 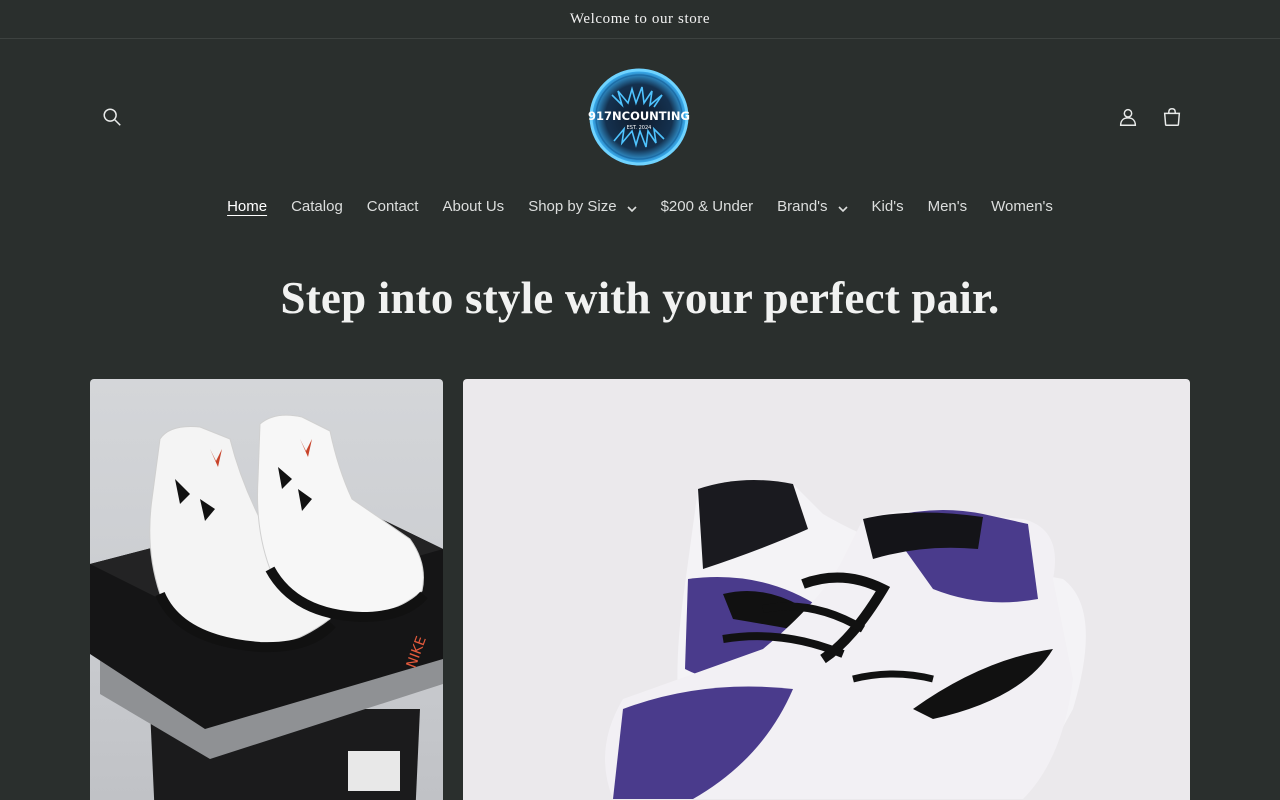 I want to click on nav-item-label: Contact, so click(x=392, y=206).